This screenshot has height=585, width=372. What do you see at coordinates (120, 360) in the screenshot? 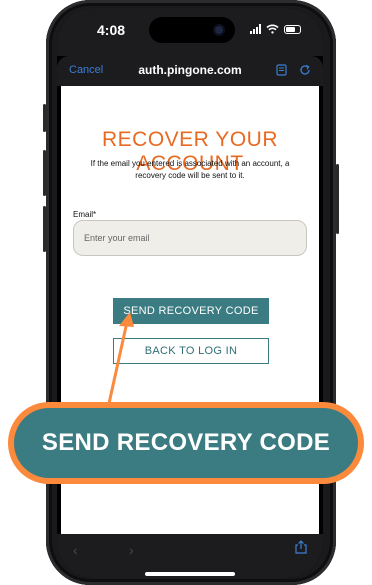
I see `callout-arrow` at bounding box center [120, 360].